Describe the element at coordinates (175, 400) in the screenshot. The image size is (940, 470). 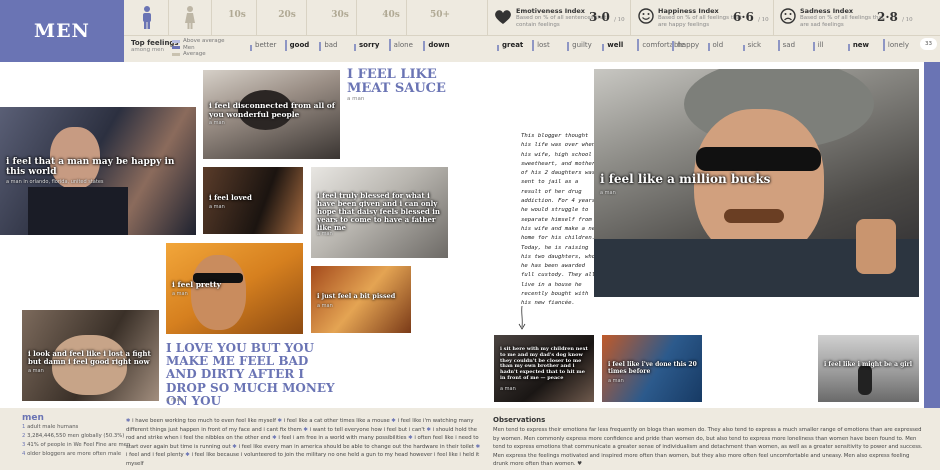
I see `pull-quote-byline: a man` at that location.